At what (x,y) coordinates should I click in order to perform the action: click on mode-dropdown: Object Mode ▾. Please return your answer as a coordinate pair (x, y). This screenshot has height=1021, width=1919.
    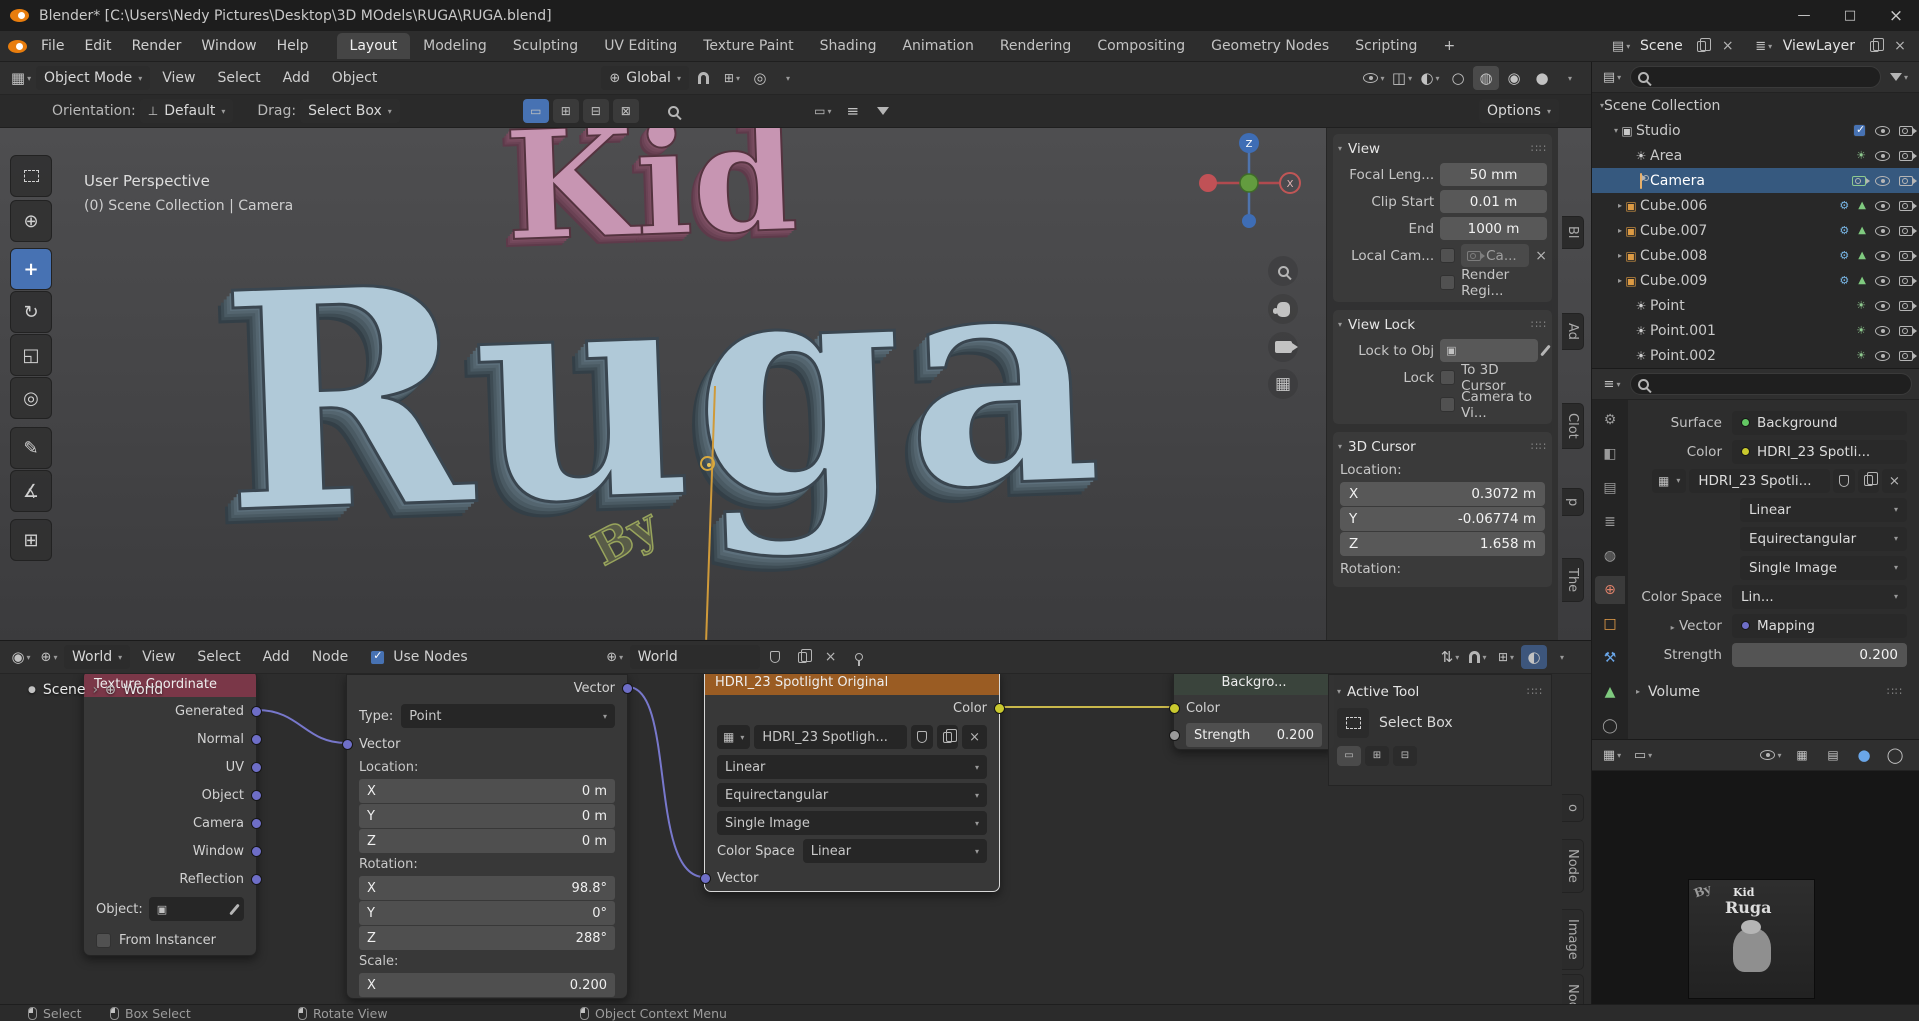
    Looking at the image, I should click on (93, 78).